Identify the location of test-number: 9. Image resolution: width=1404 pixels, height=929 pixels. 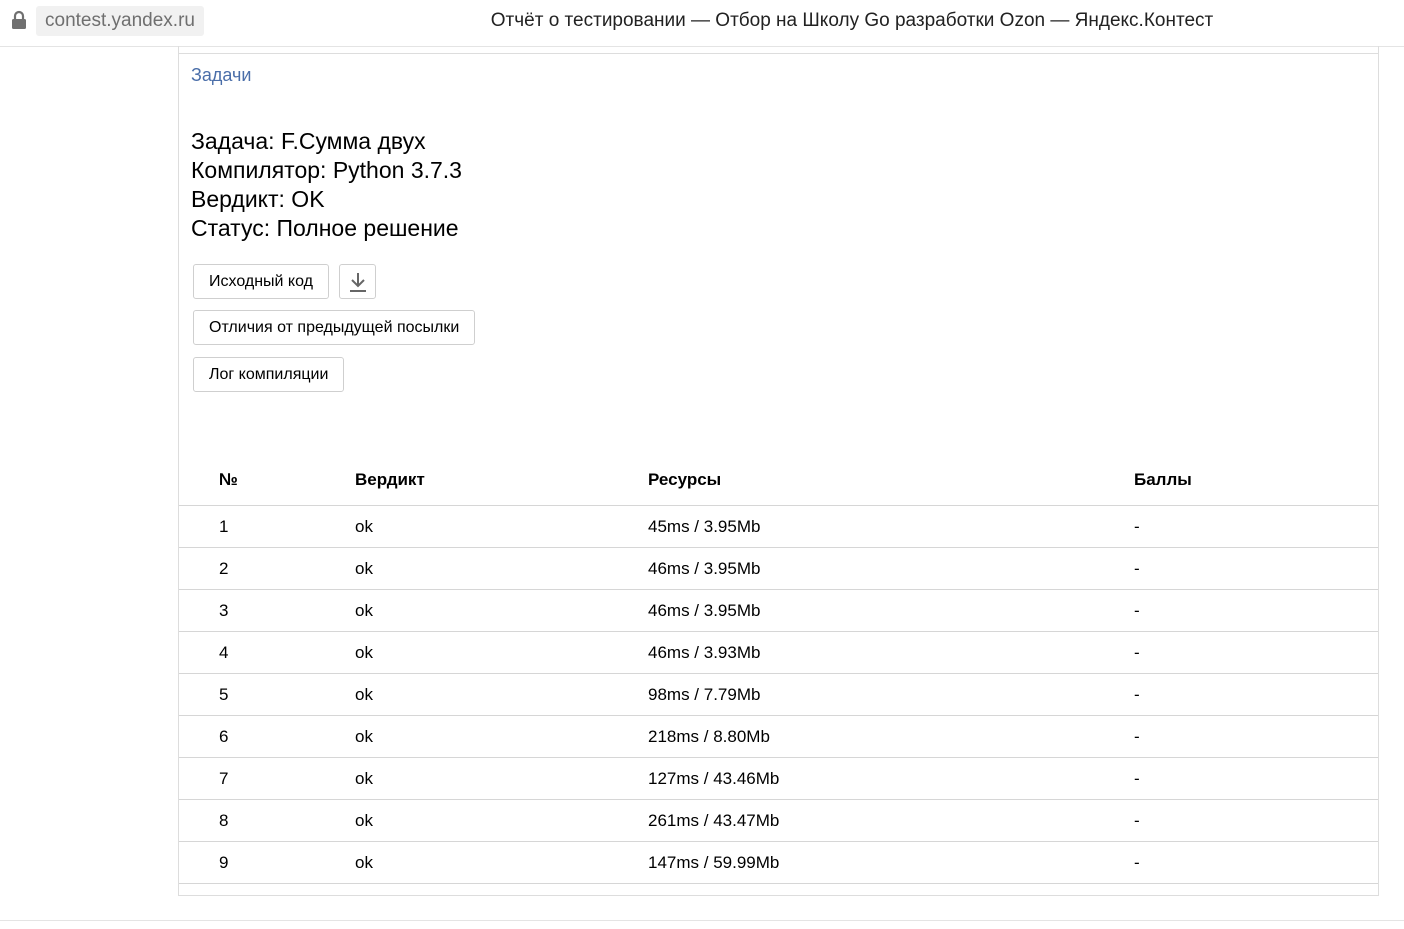
(267, 862).